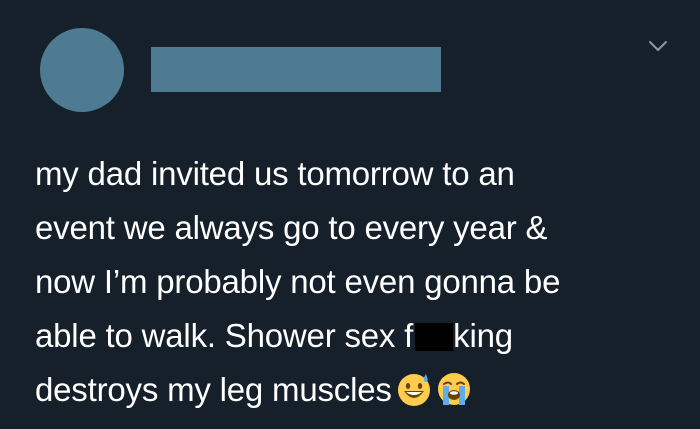 The image size is (700, 429). I want to click on tweet-text-line: now I’m probably not even gonna be, so click(298, 281).